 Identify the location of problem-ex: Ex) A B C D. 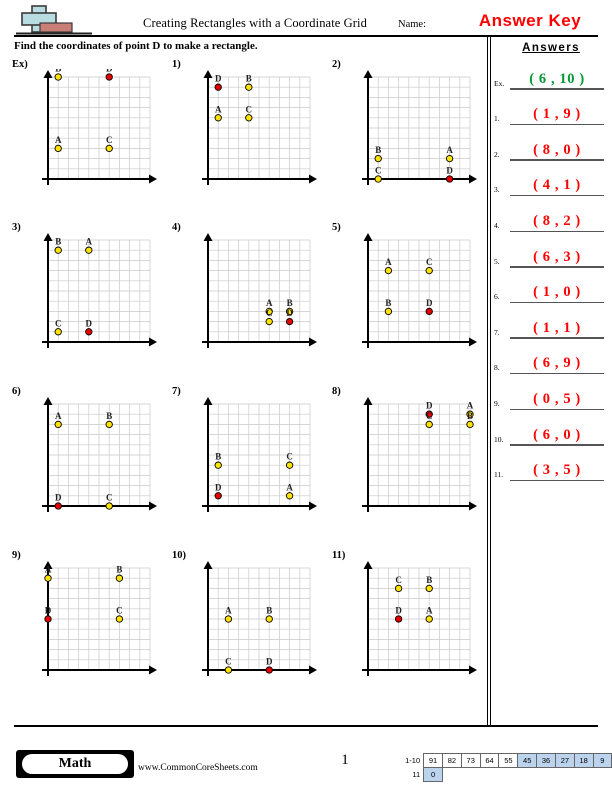
(88, 137).